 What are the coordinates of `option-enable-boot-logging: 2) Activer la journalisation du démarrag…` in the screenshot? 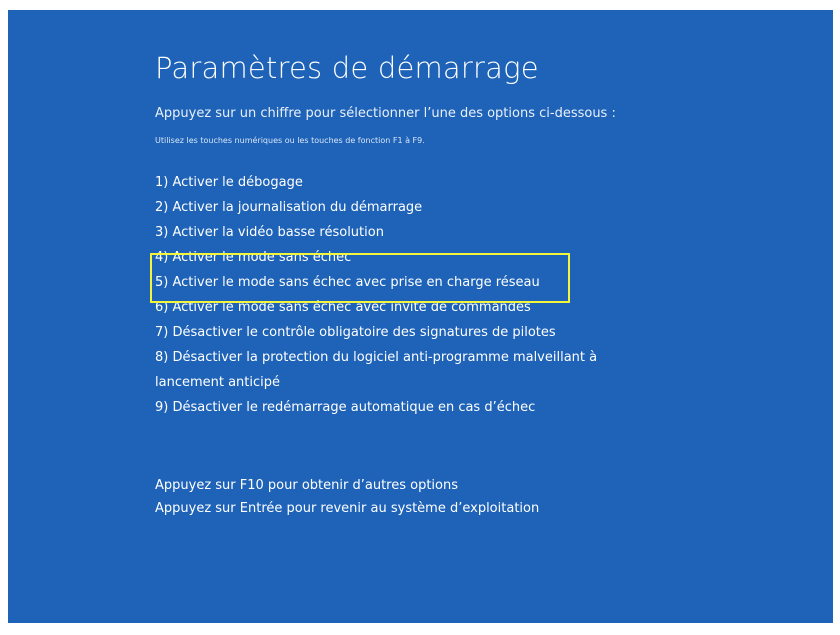 It's located at (395, 207).